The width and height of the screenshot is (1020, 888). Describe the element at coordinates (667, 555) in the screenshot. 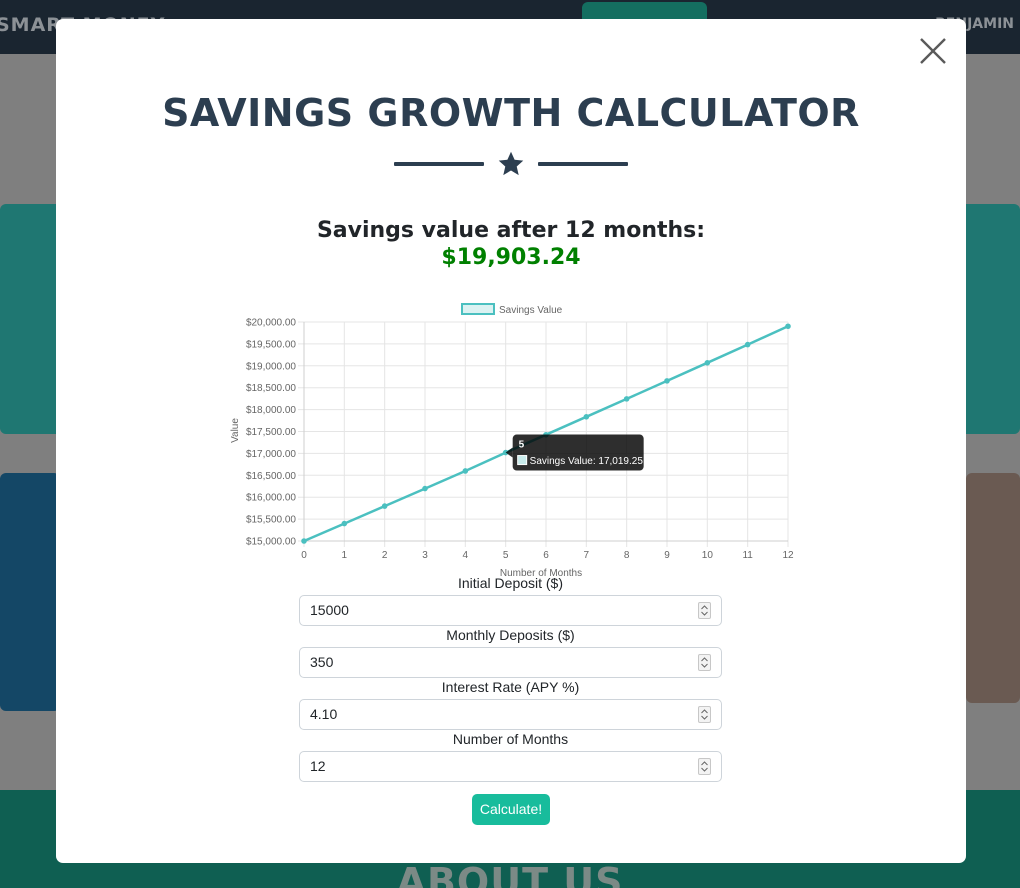

I see `x-tick-label: 9` at that location.